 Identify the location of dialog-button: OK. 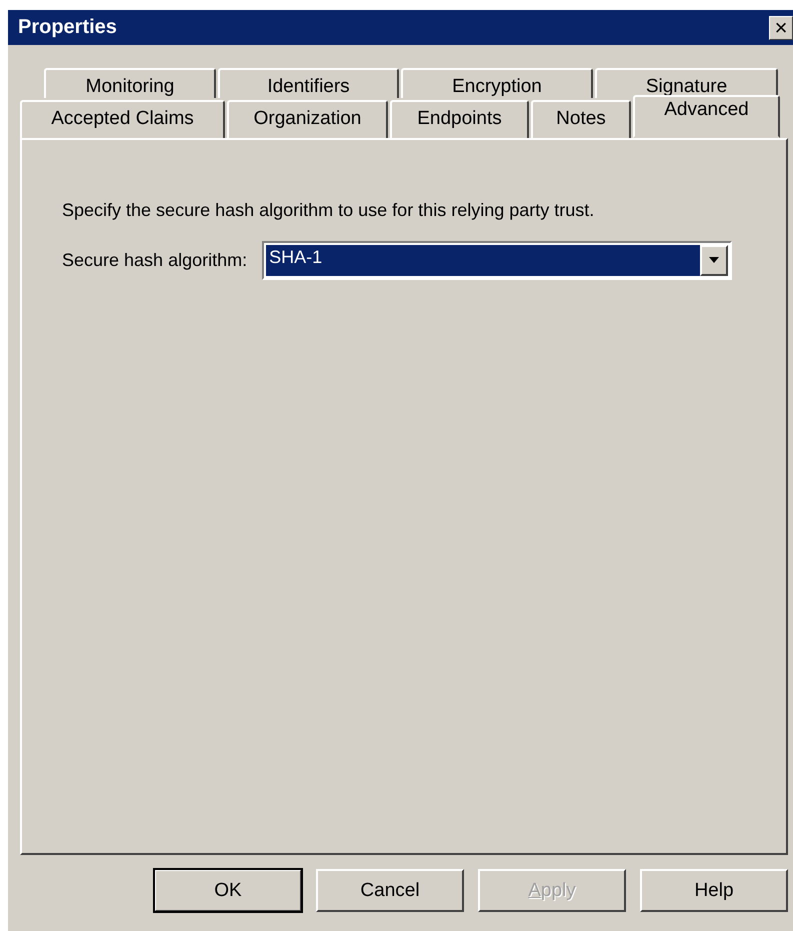
(228, 890).